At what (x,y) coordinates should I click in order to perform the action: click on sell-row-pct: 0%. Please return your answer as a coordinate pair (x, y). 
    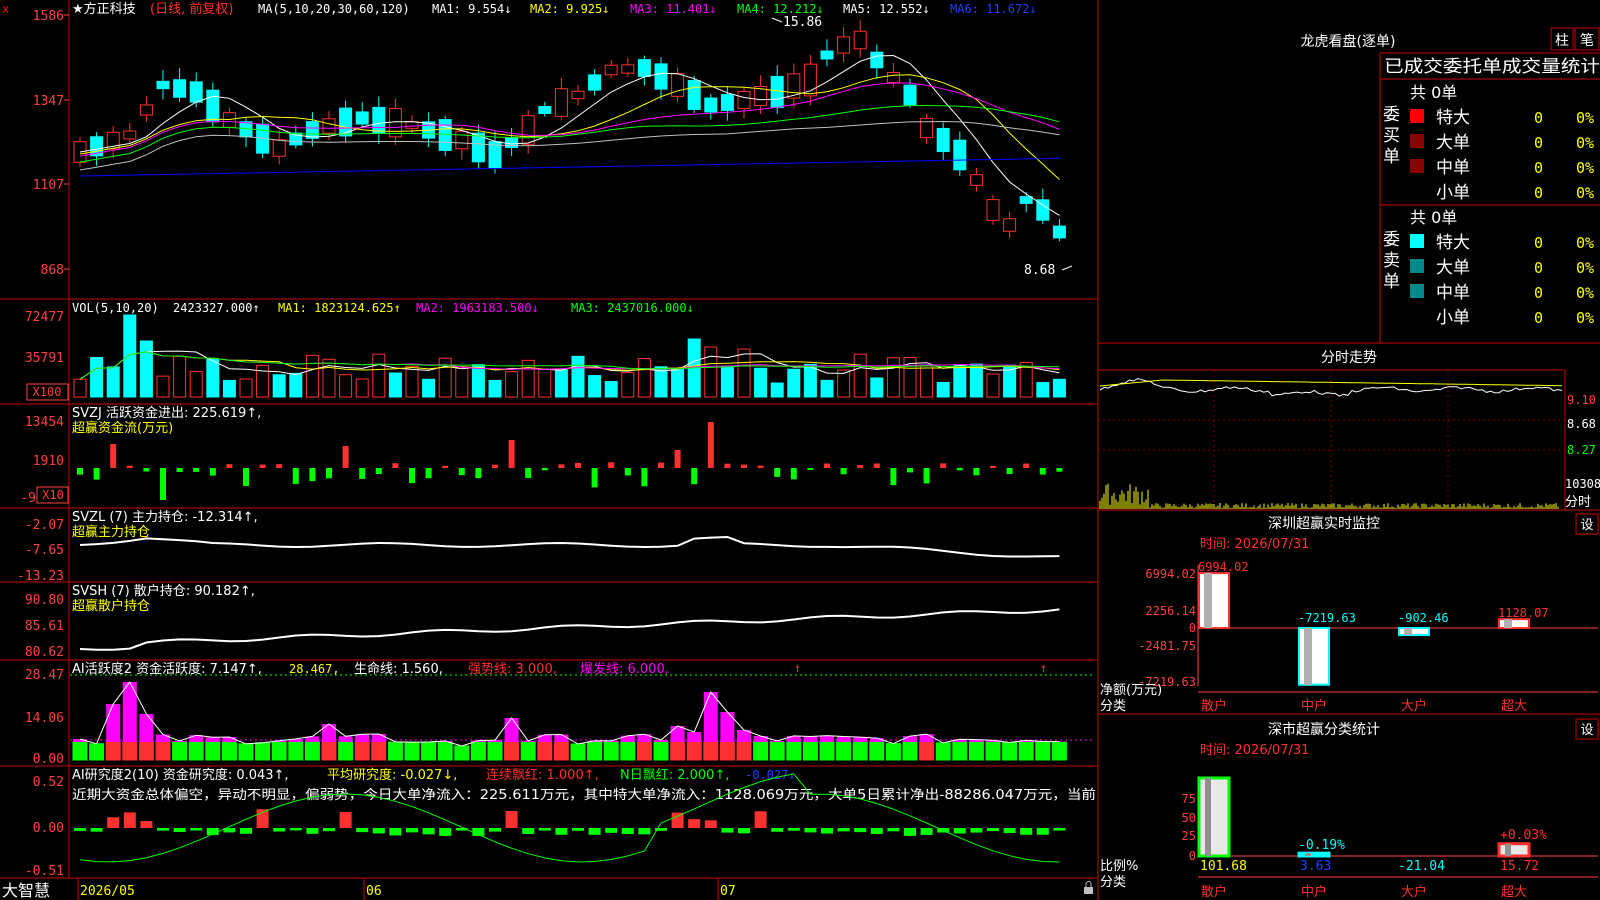
    Looking at the image, I should click on (1585, 293).